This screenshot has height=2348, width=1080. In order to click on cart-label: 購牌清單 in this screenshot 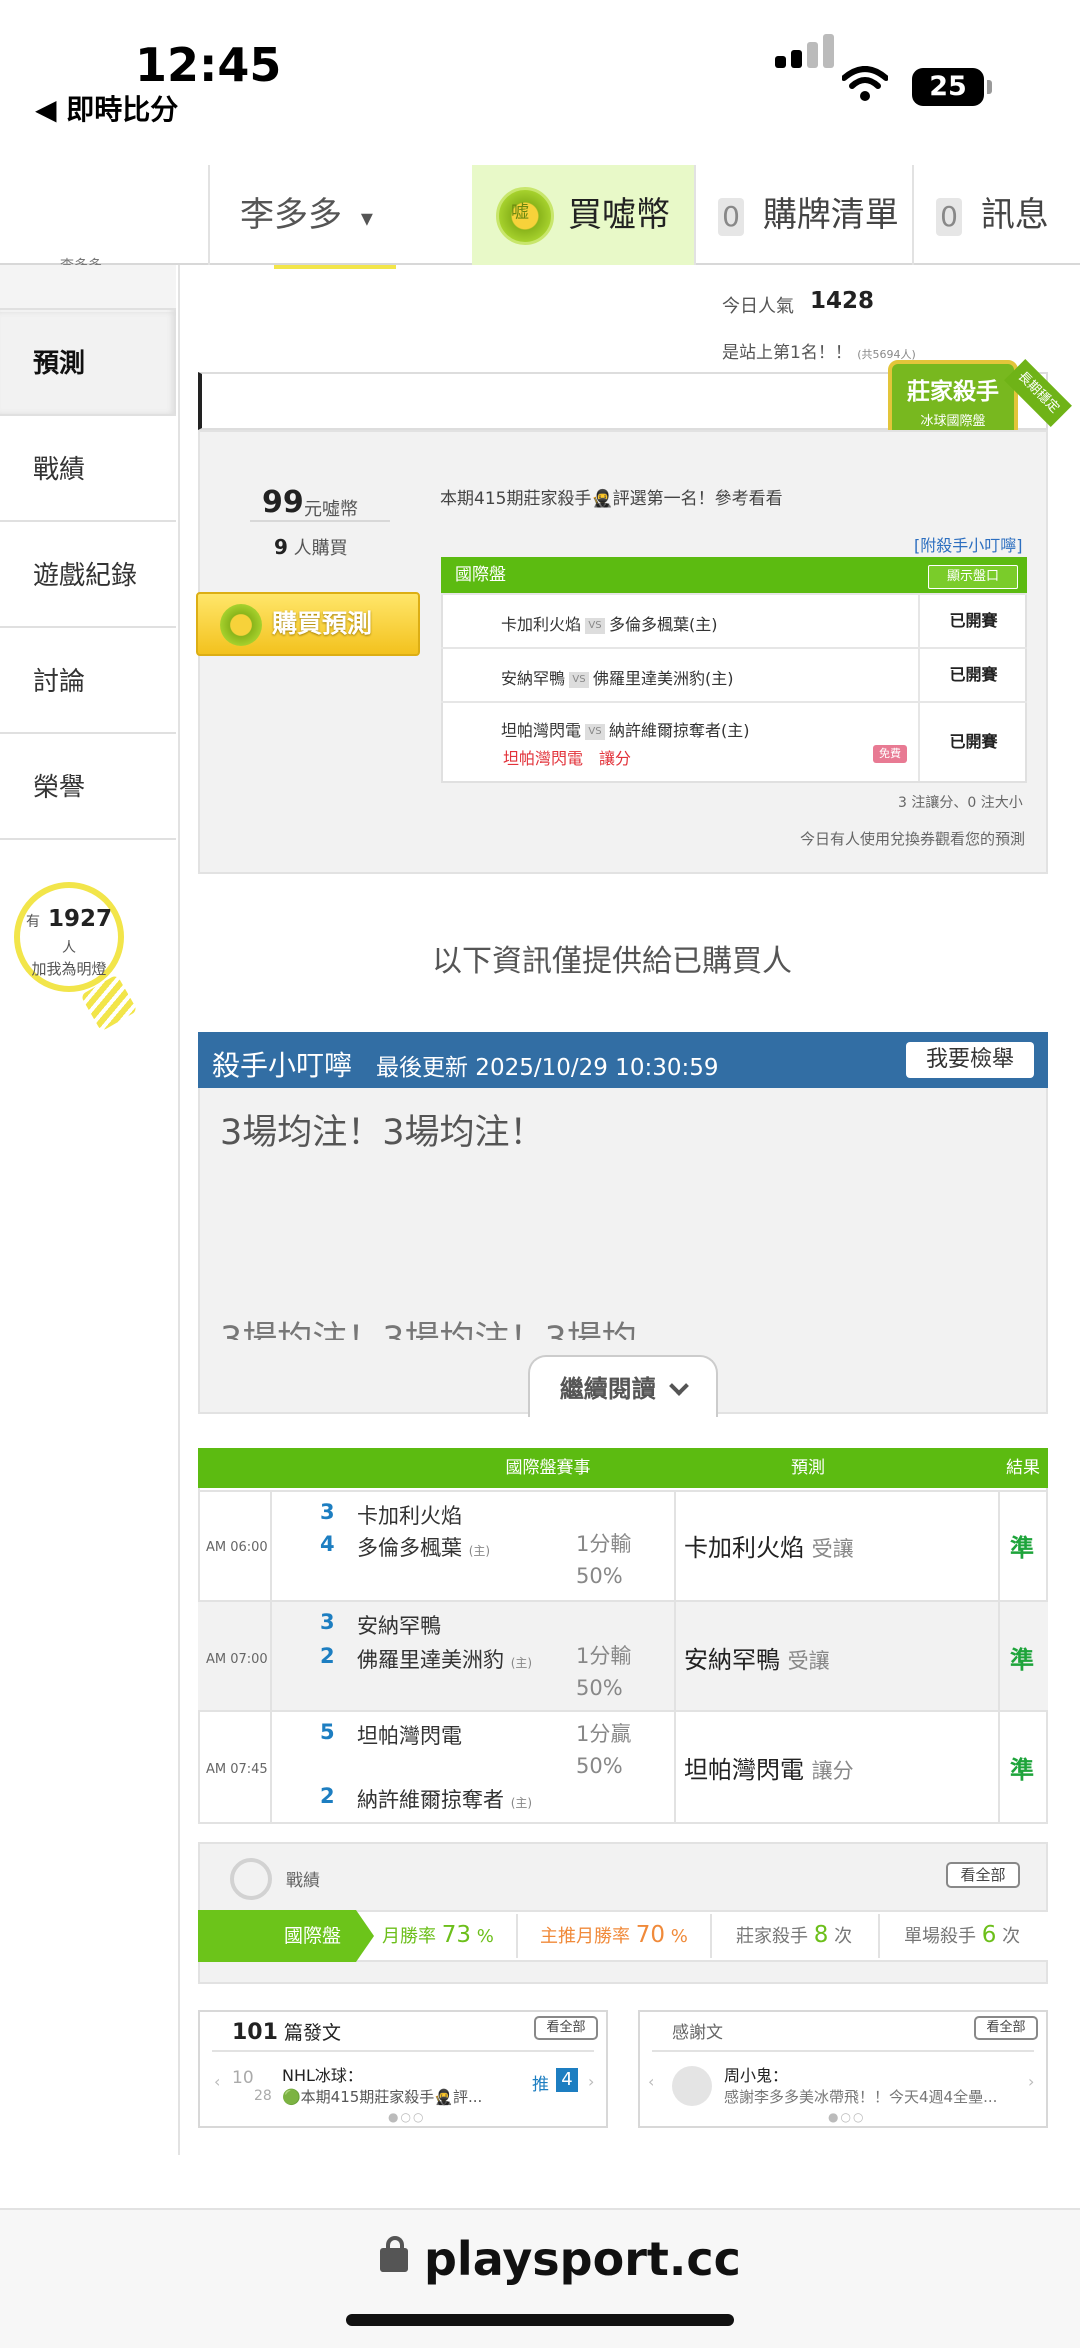, I will do `click(830, 215)`.